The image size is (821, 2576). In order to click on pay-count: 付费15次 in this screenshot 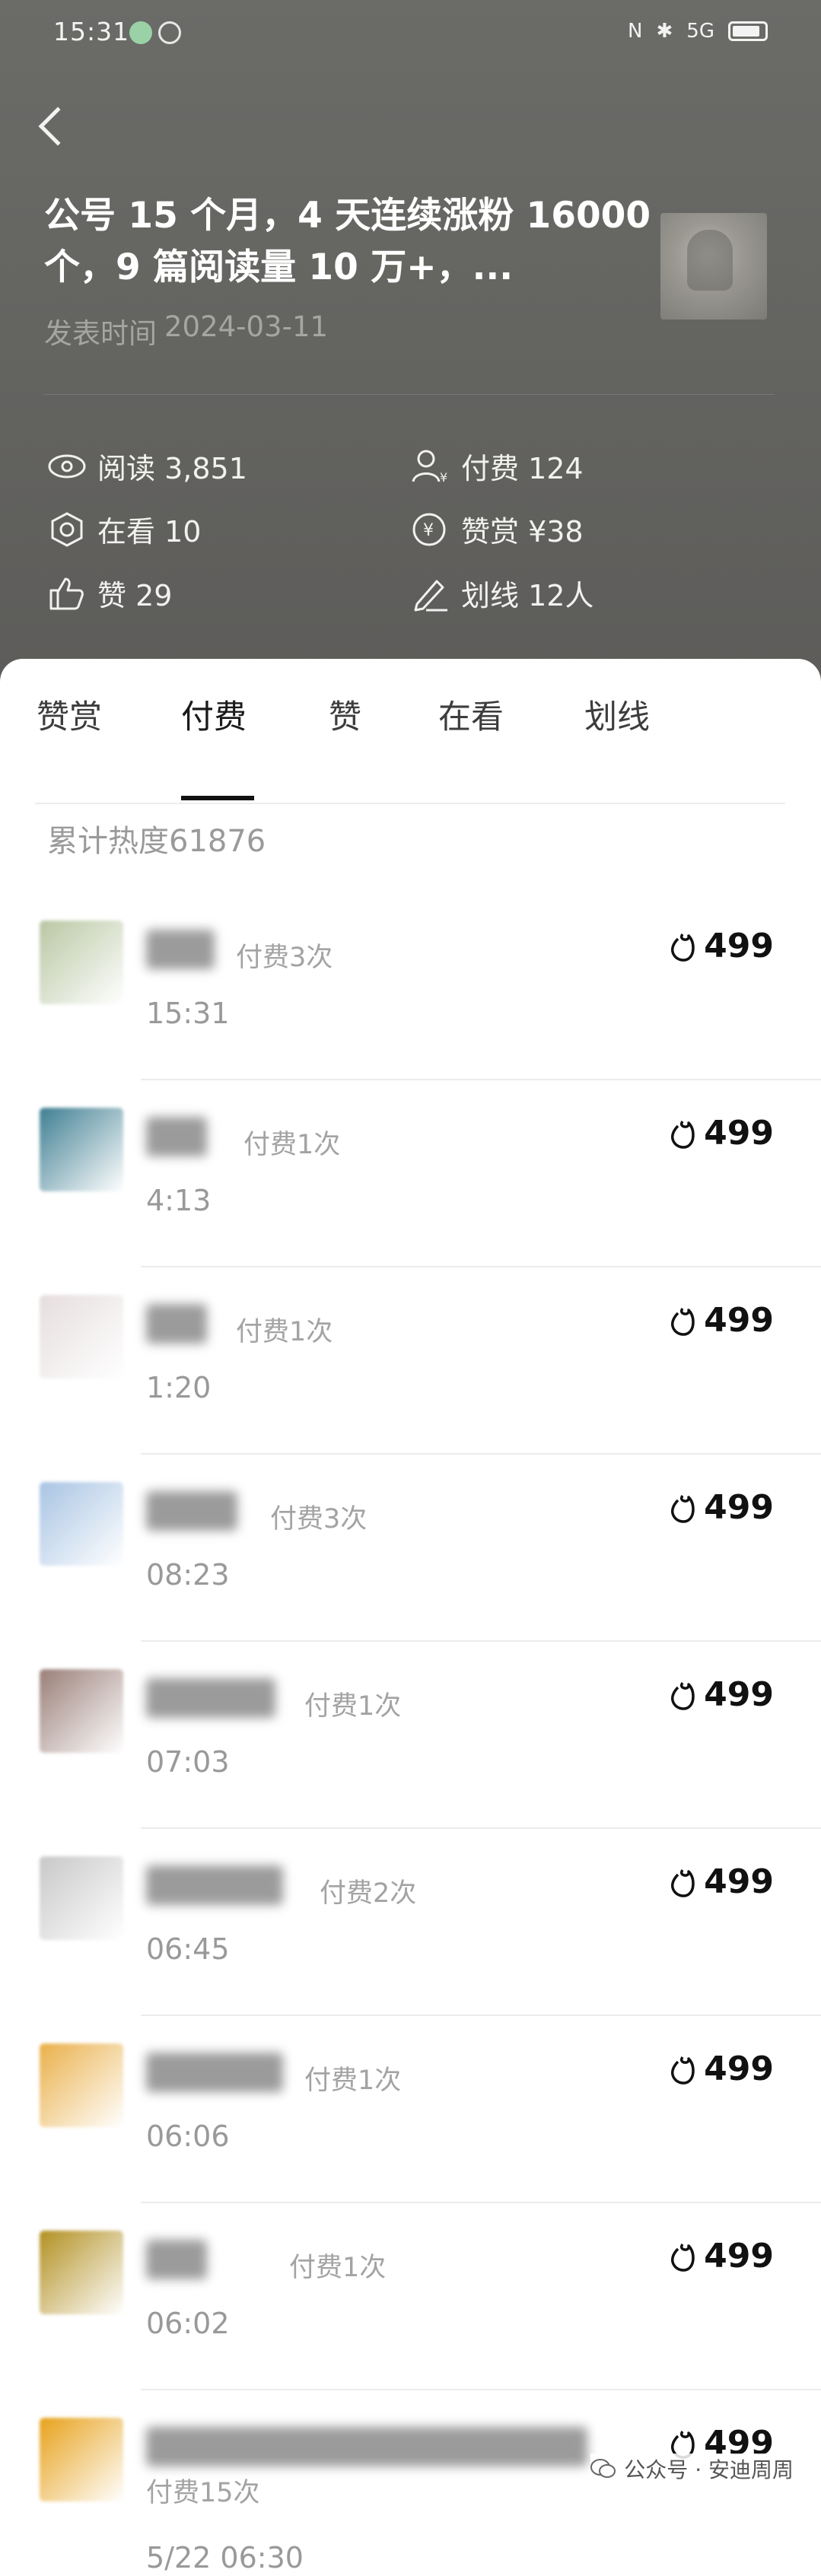, I will do `click(203, 2493)`.